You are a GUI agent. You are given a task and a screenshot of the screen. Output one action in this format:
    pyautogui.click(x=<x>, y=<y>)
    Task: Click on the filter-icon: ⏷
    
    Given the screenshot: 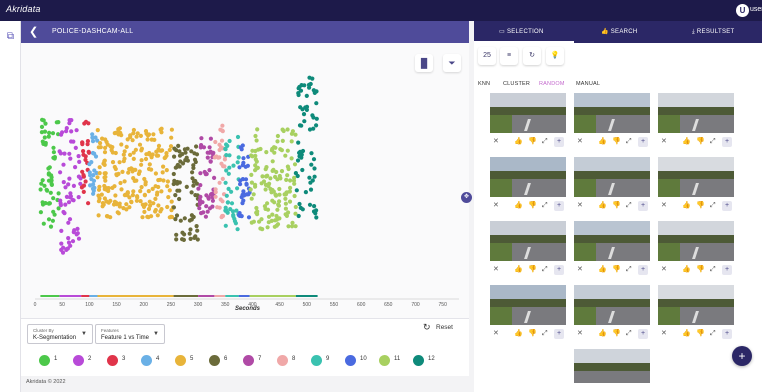 What is the action you would take?
    pyautogui.click(x=452, y=63)
    